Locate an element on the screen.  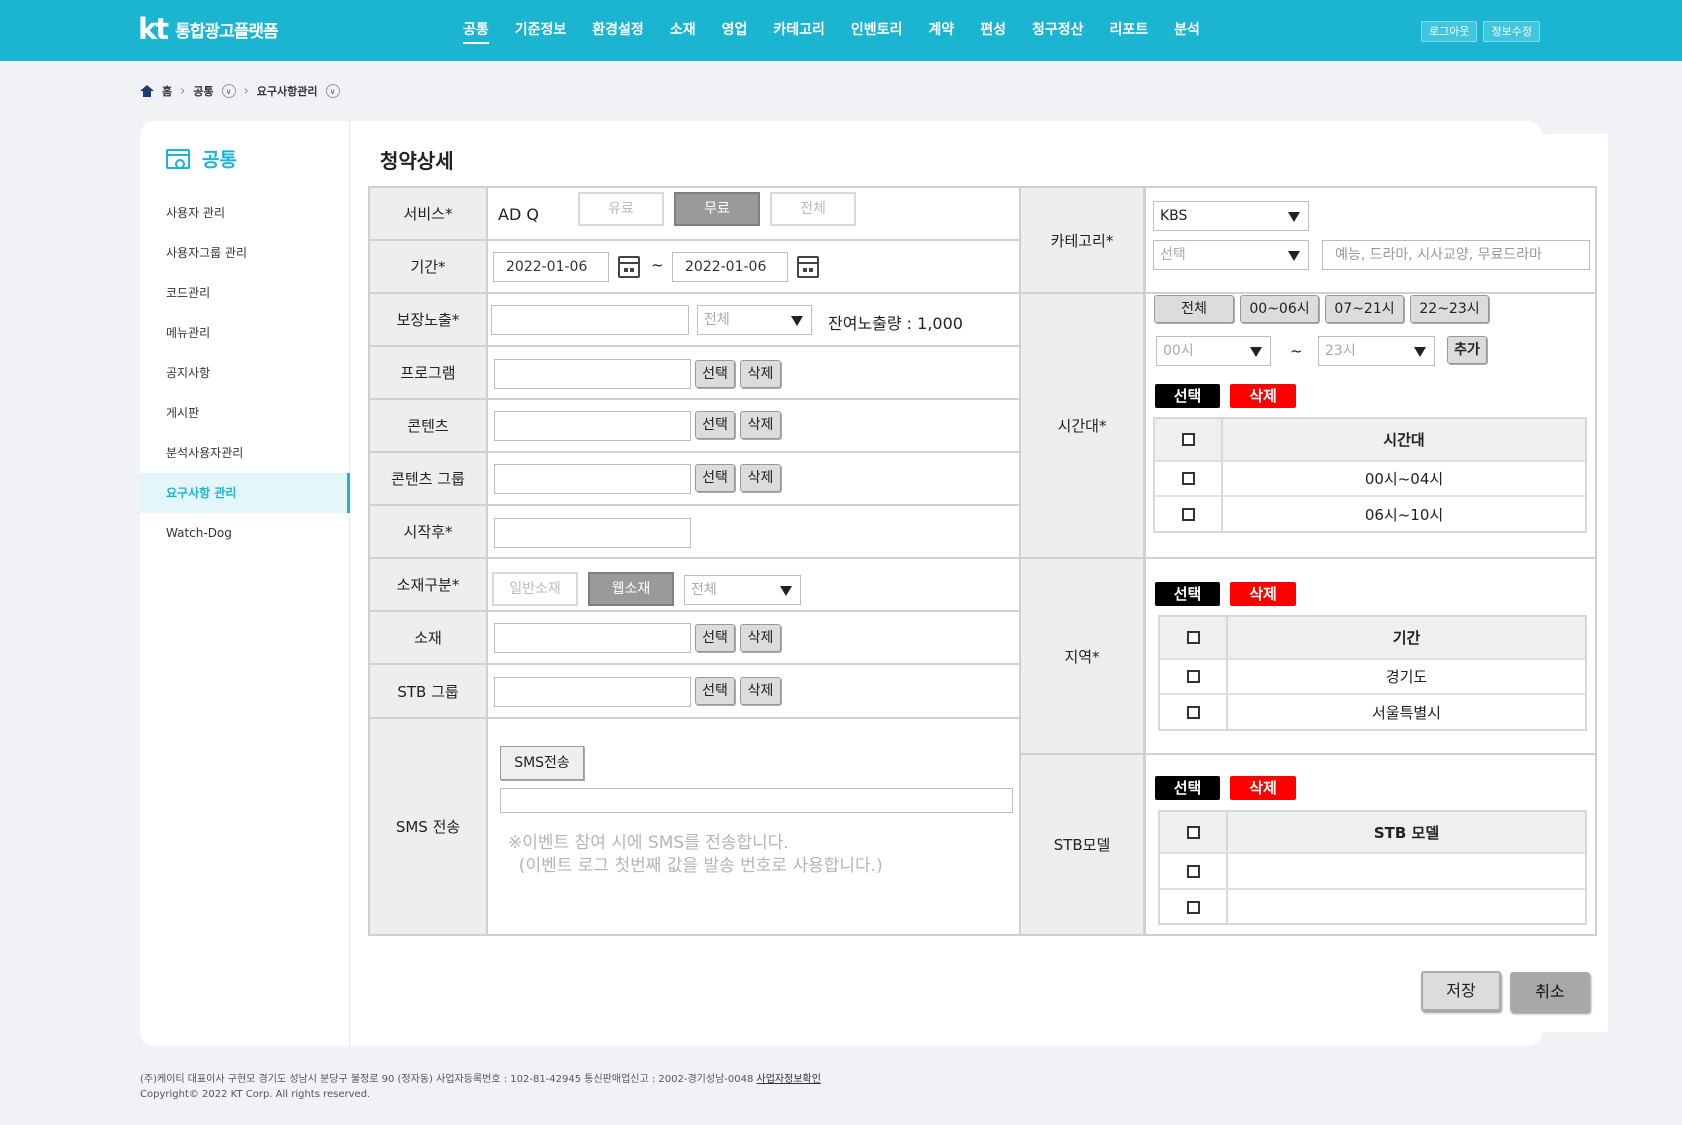
sidebar-item-code-management: 코드관리 is located at coordinates (245, 293).